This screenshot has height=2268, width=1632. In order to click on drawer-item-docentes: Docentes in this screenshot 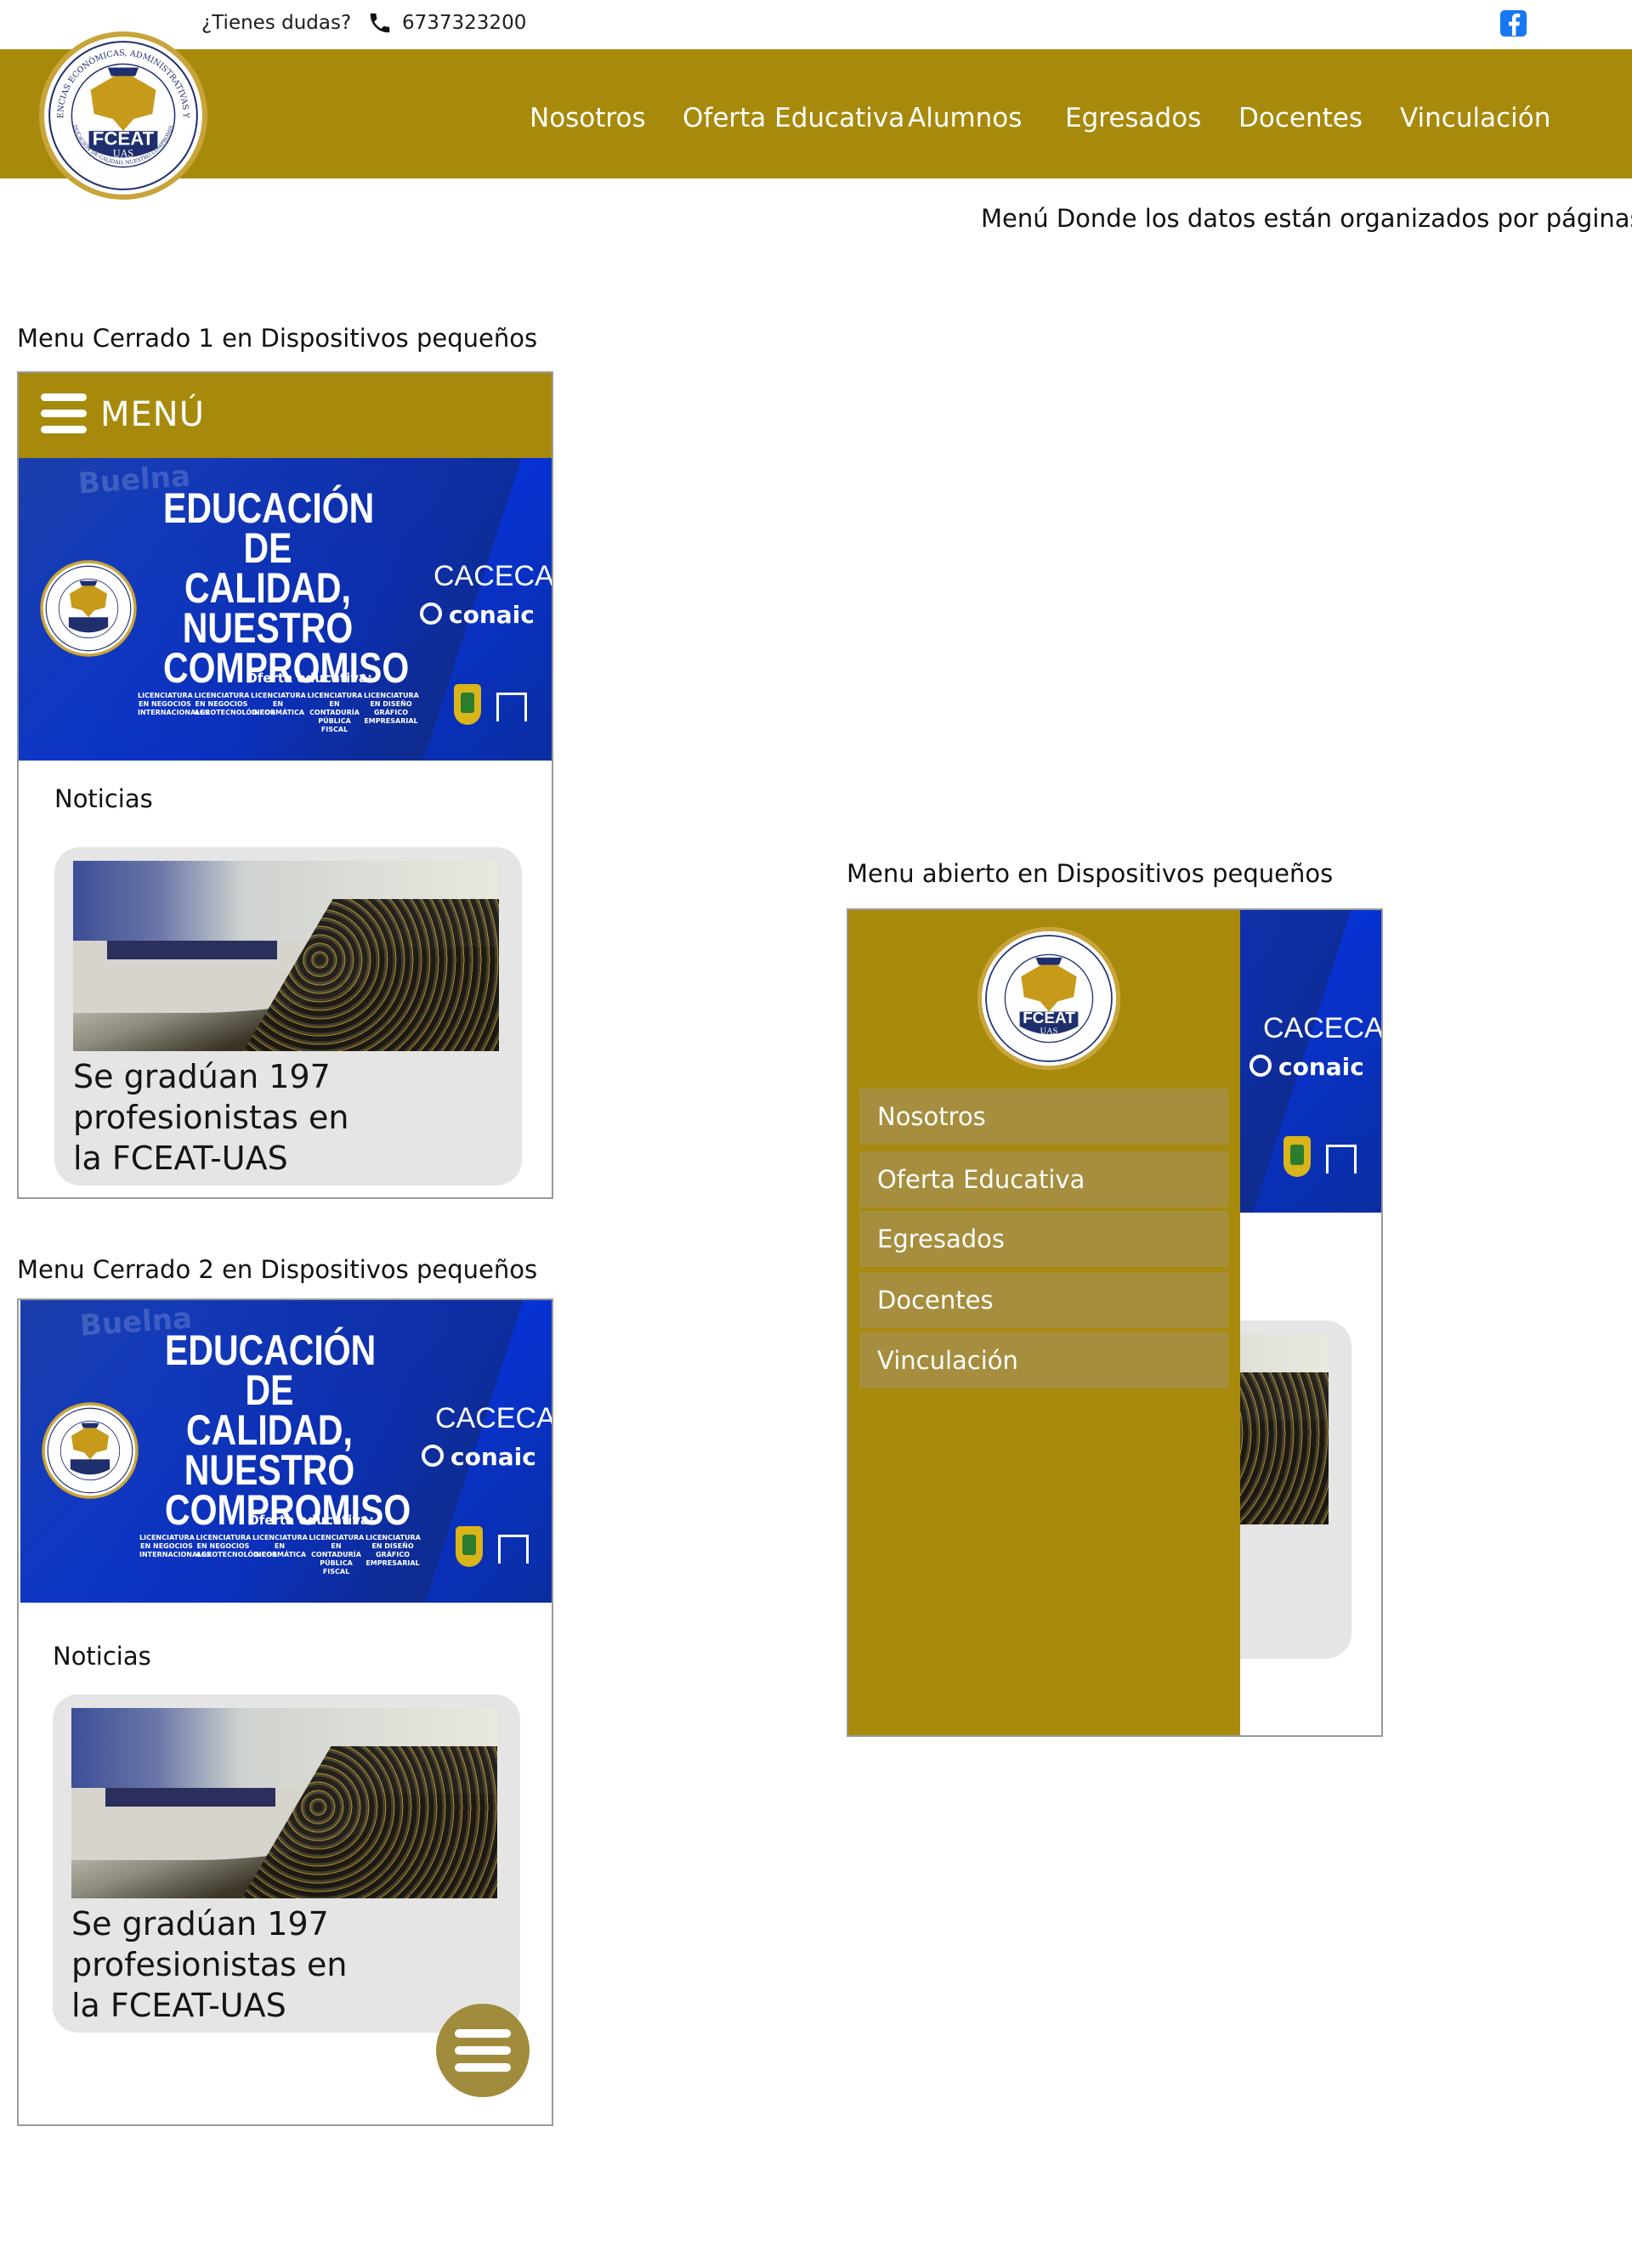, I will do `click(1043, 1300)`.